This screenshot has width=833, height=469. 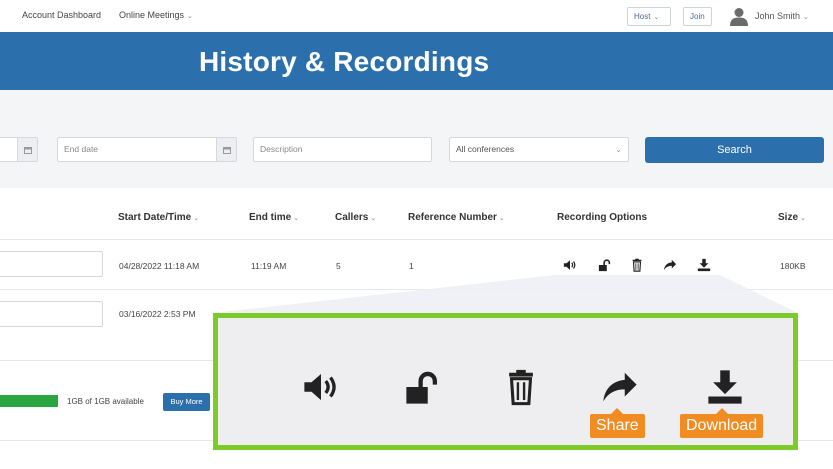 I want to click on buy-more-button: Buy More, so click(x=186, y=402).